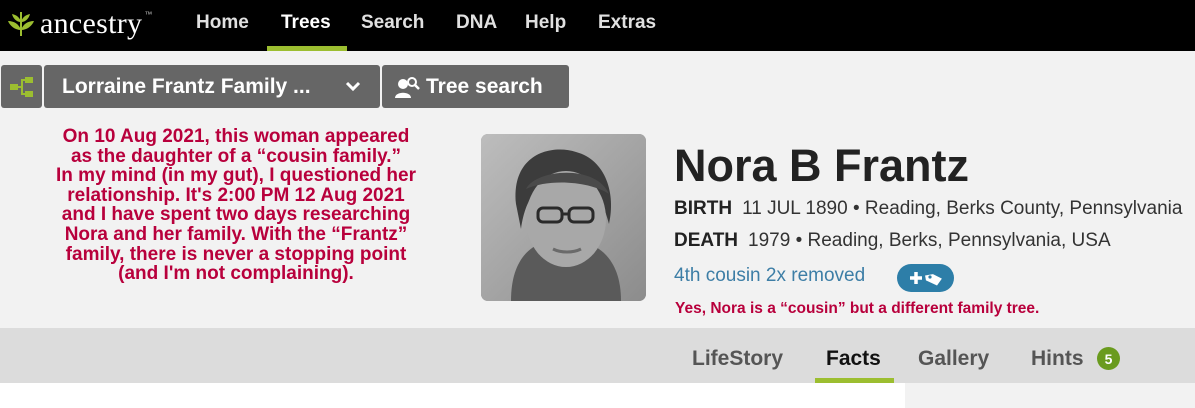  What do you see at coordinates (929, 240) in the screenshot?
I see `death-value: 1979 • Reading, Berks, Pennsylvania, USA` at bounding box center [929, 240].